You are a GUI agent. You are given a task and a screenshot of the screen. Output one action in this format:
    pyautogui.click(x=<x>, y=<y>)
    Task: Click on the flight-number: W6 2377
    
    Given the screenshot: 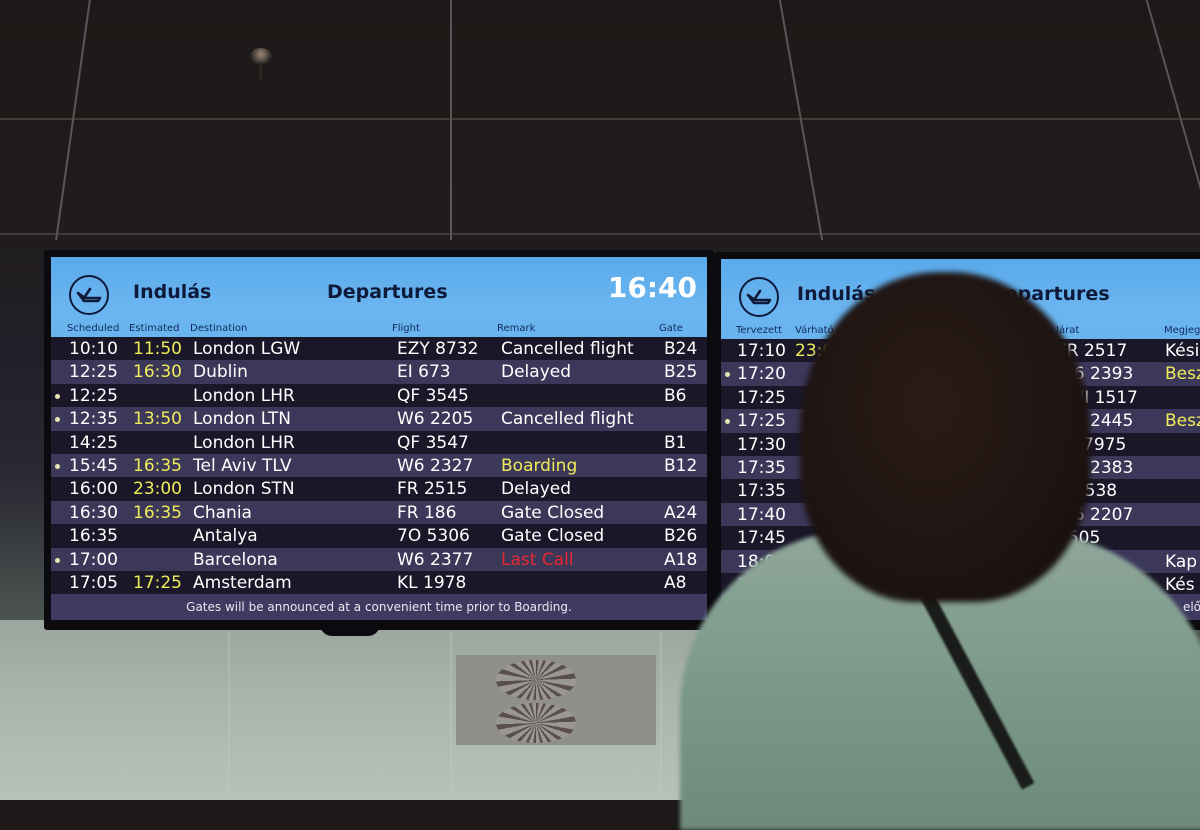 What is the action you would take?
    pyautogui.click(x=435, y=559)
    